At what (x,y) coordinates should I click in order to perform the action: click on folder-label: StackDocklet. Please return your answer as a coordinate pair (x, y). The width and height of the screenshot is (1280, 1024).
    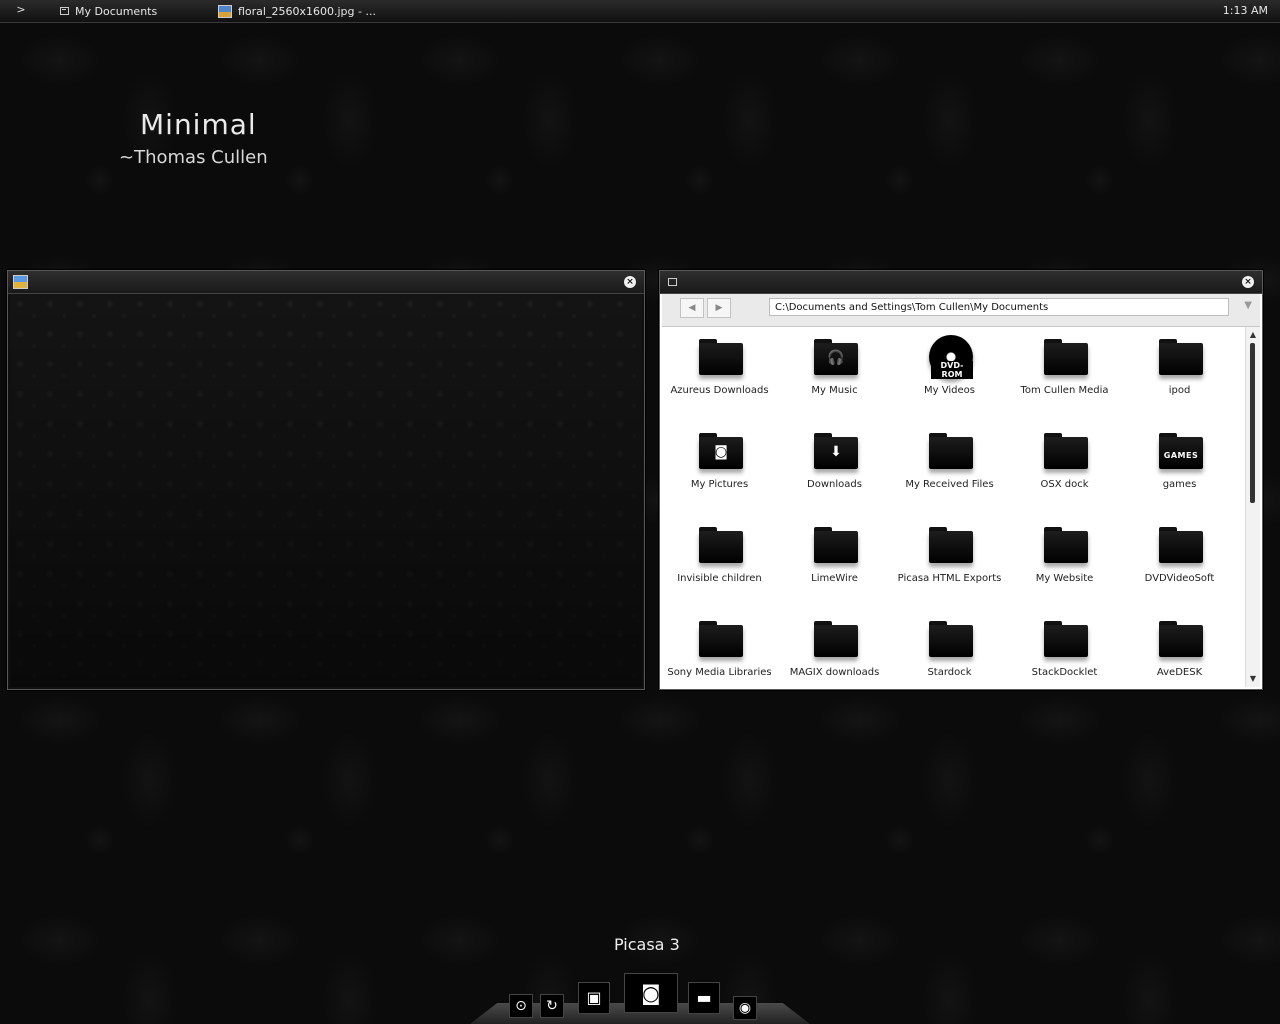
    Looking at the image, I should click on (1064, 672).